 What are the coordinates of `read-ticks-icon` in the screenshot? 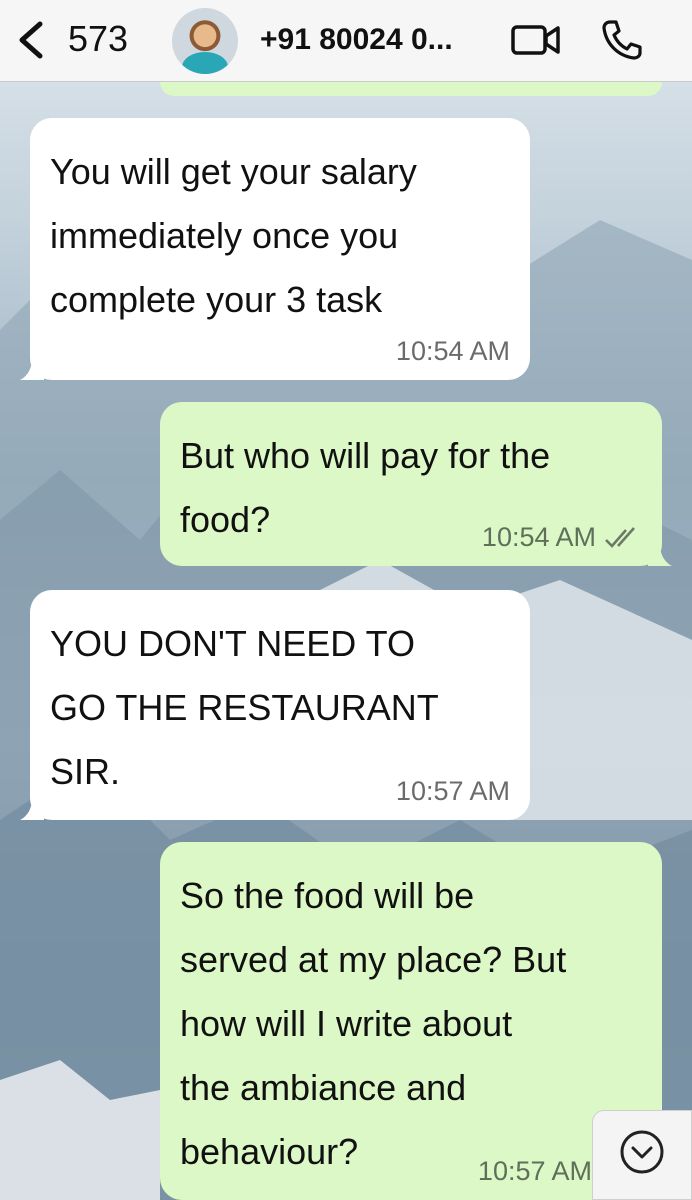 It's located at (620, 537).